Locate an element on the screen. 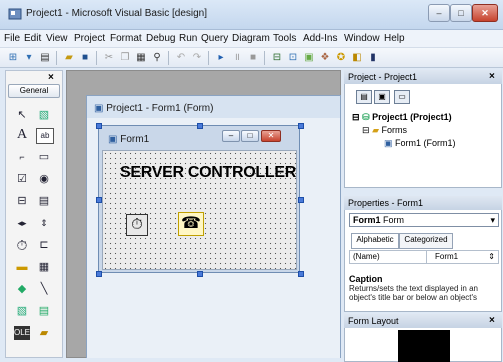 The height and width of the screenshot is (362, 503). view-object-icon: ▣ is located at coordinates (382, 97).